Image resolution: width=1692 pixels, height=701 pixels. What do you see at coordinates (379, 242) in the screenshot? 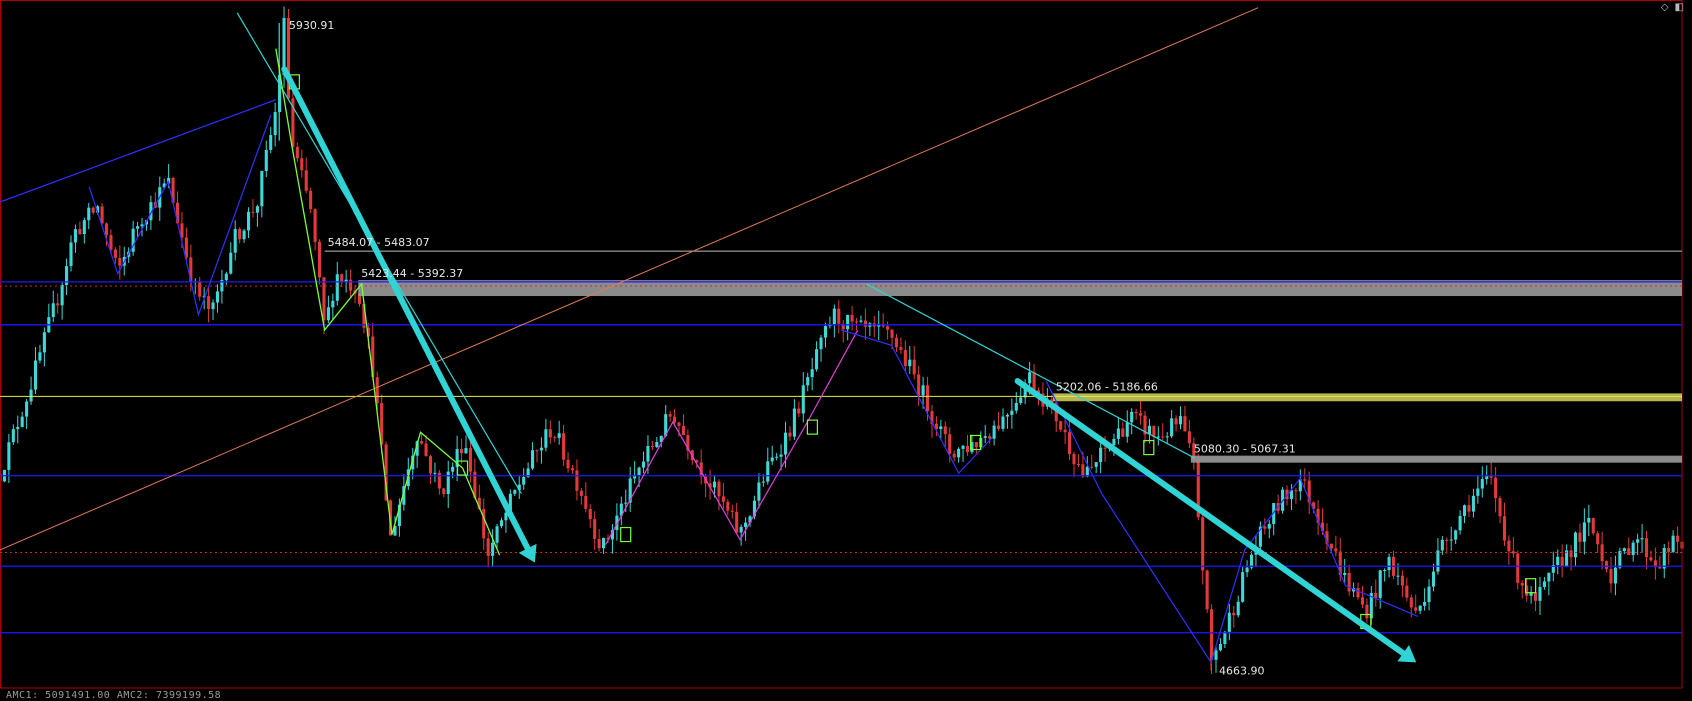
I see `zone-label: 5484.07 - 5483.07` at bounding box center [379, 242].